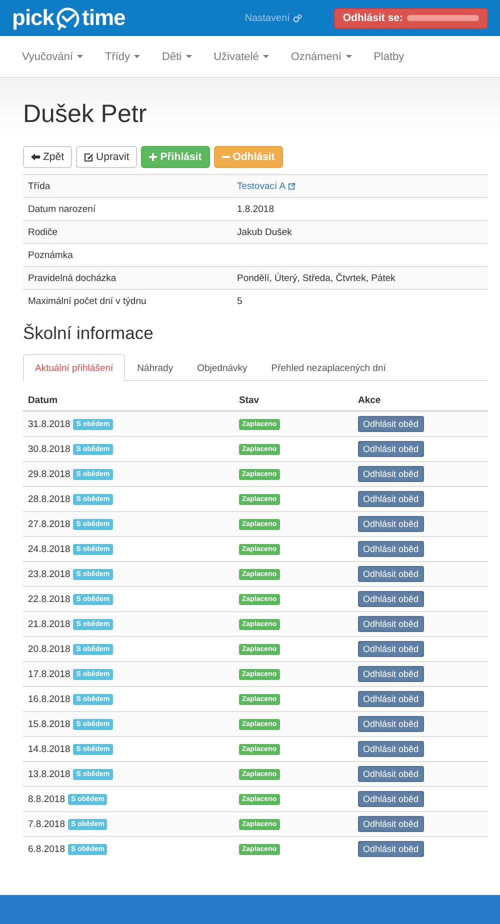  Describe the element at coordinates (46, 824) in the screenshot. I see `date-text: 7.8.2018` at that location.